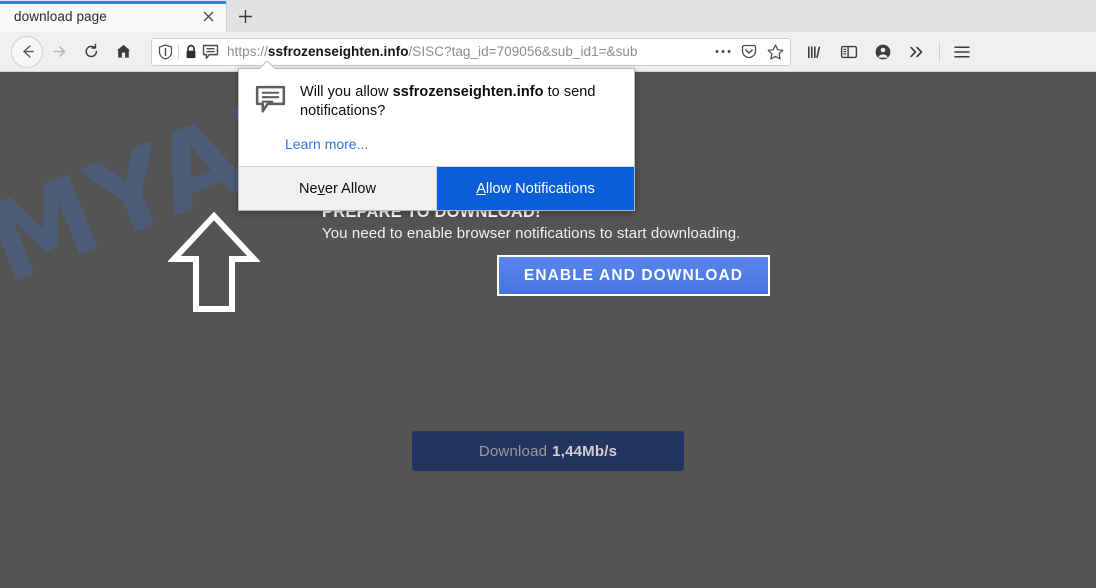 This screenshot has width=1096, height=588. I want to click on tab-title: download page, so click(60, 16).